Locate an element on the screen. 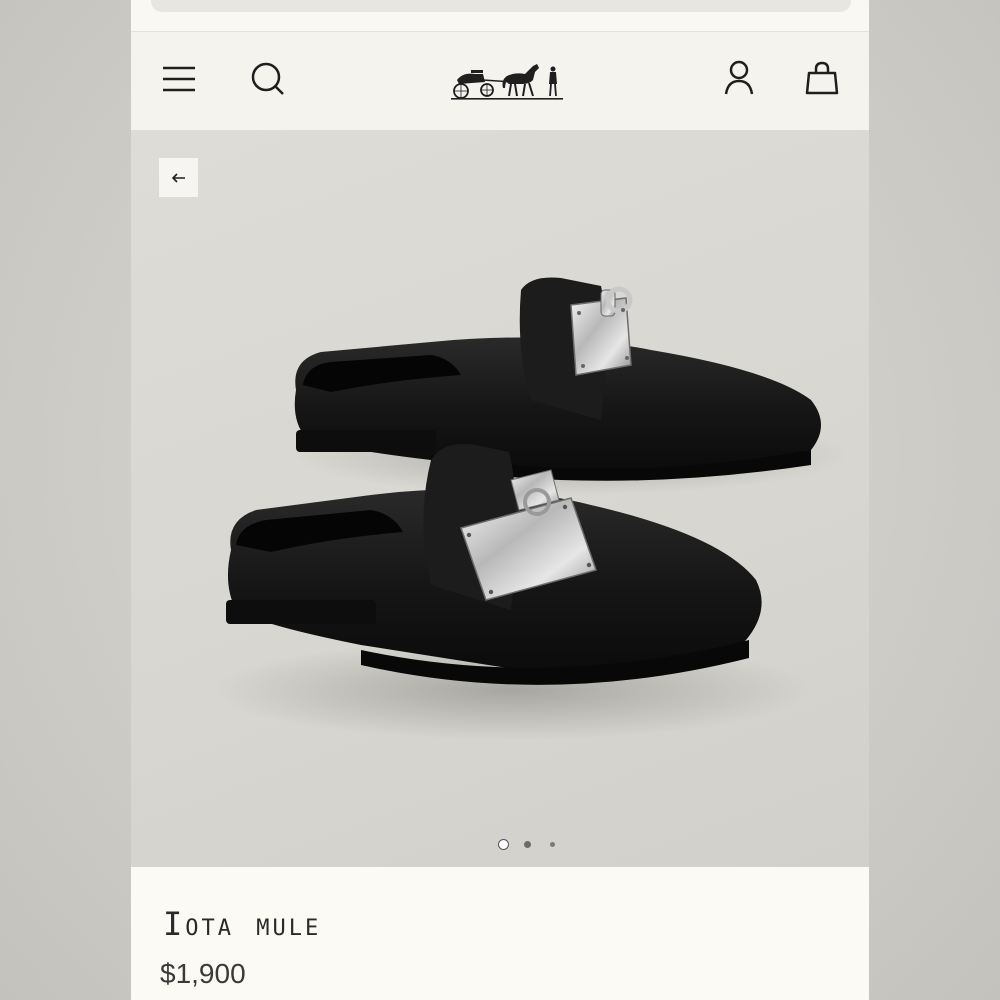  product-name: Iota mule is located at coordinates (242, 924).